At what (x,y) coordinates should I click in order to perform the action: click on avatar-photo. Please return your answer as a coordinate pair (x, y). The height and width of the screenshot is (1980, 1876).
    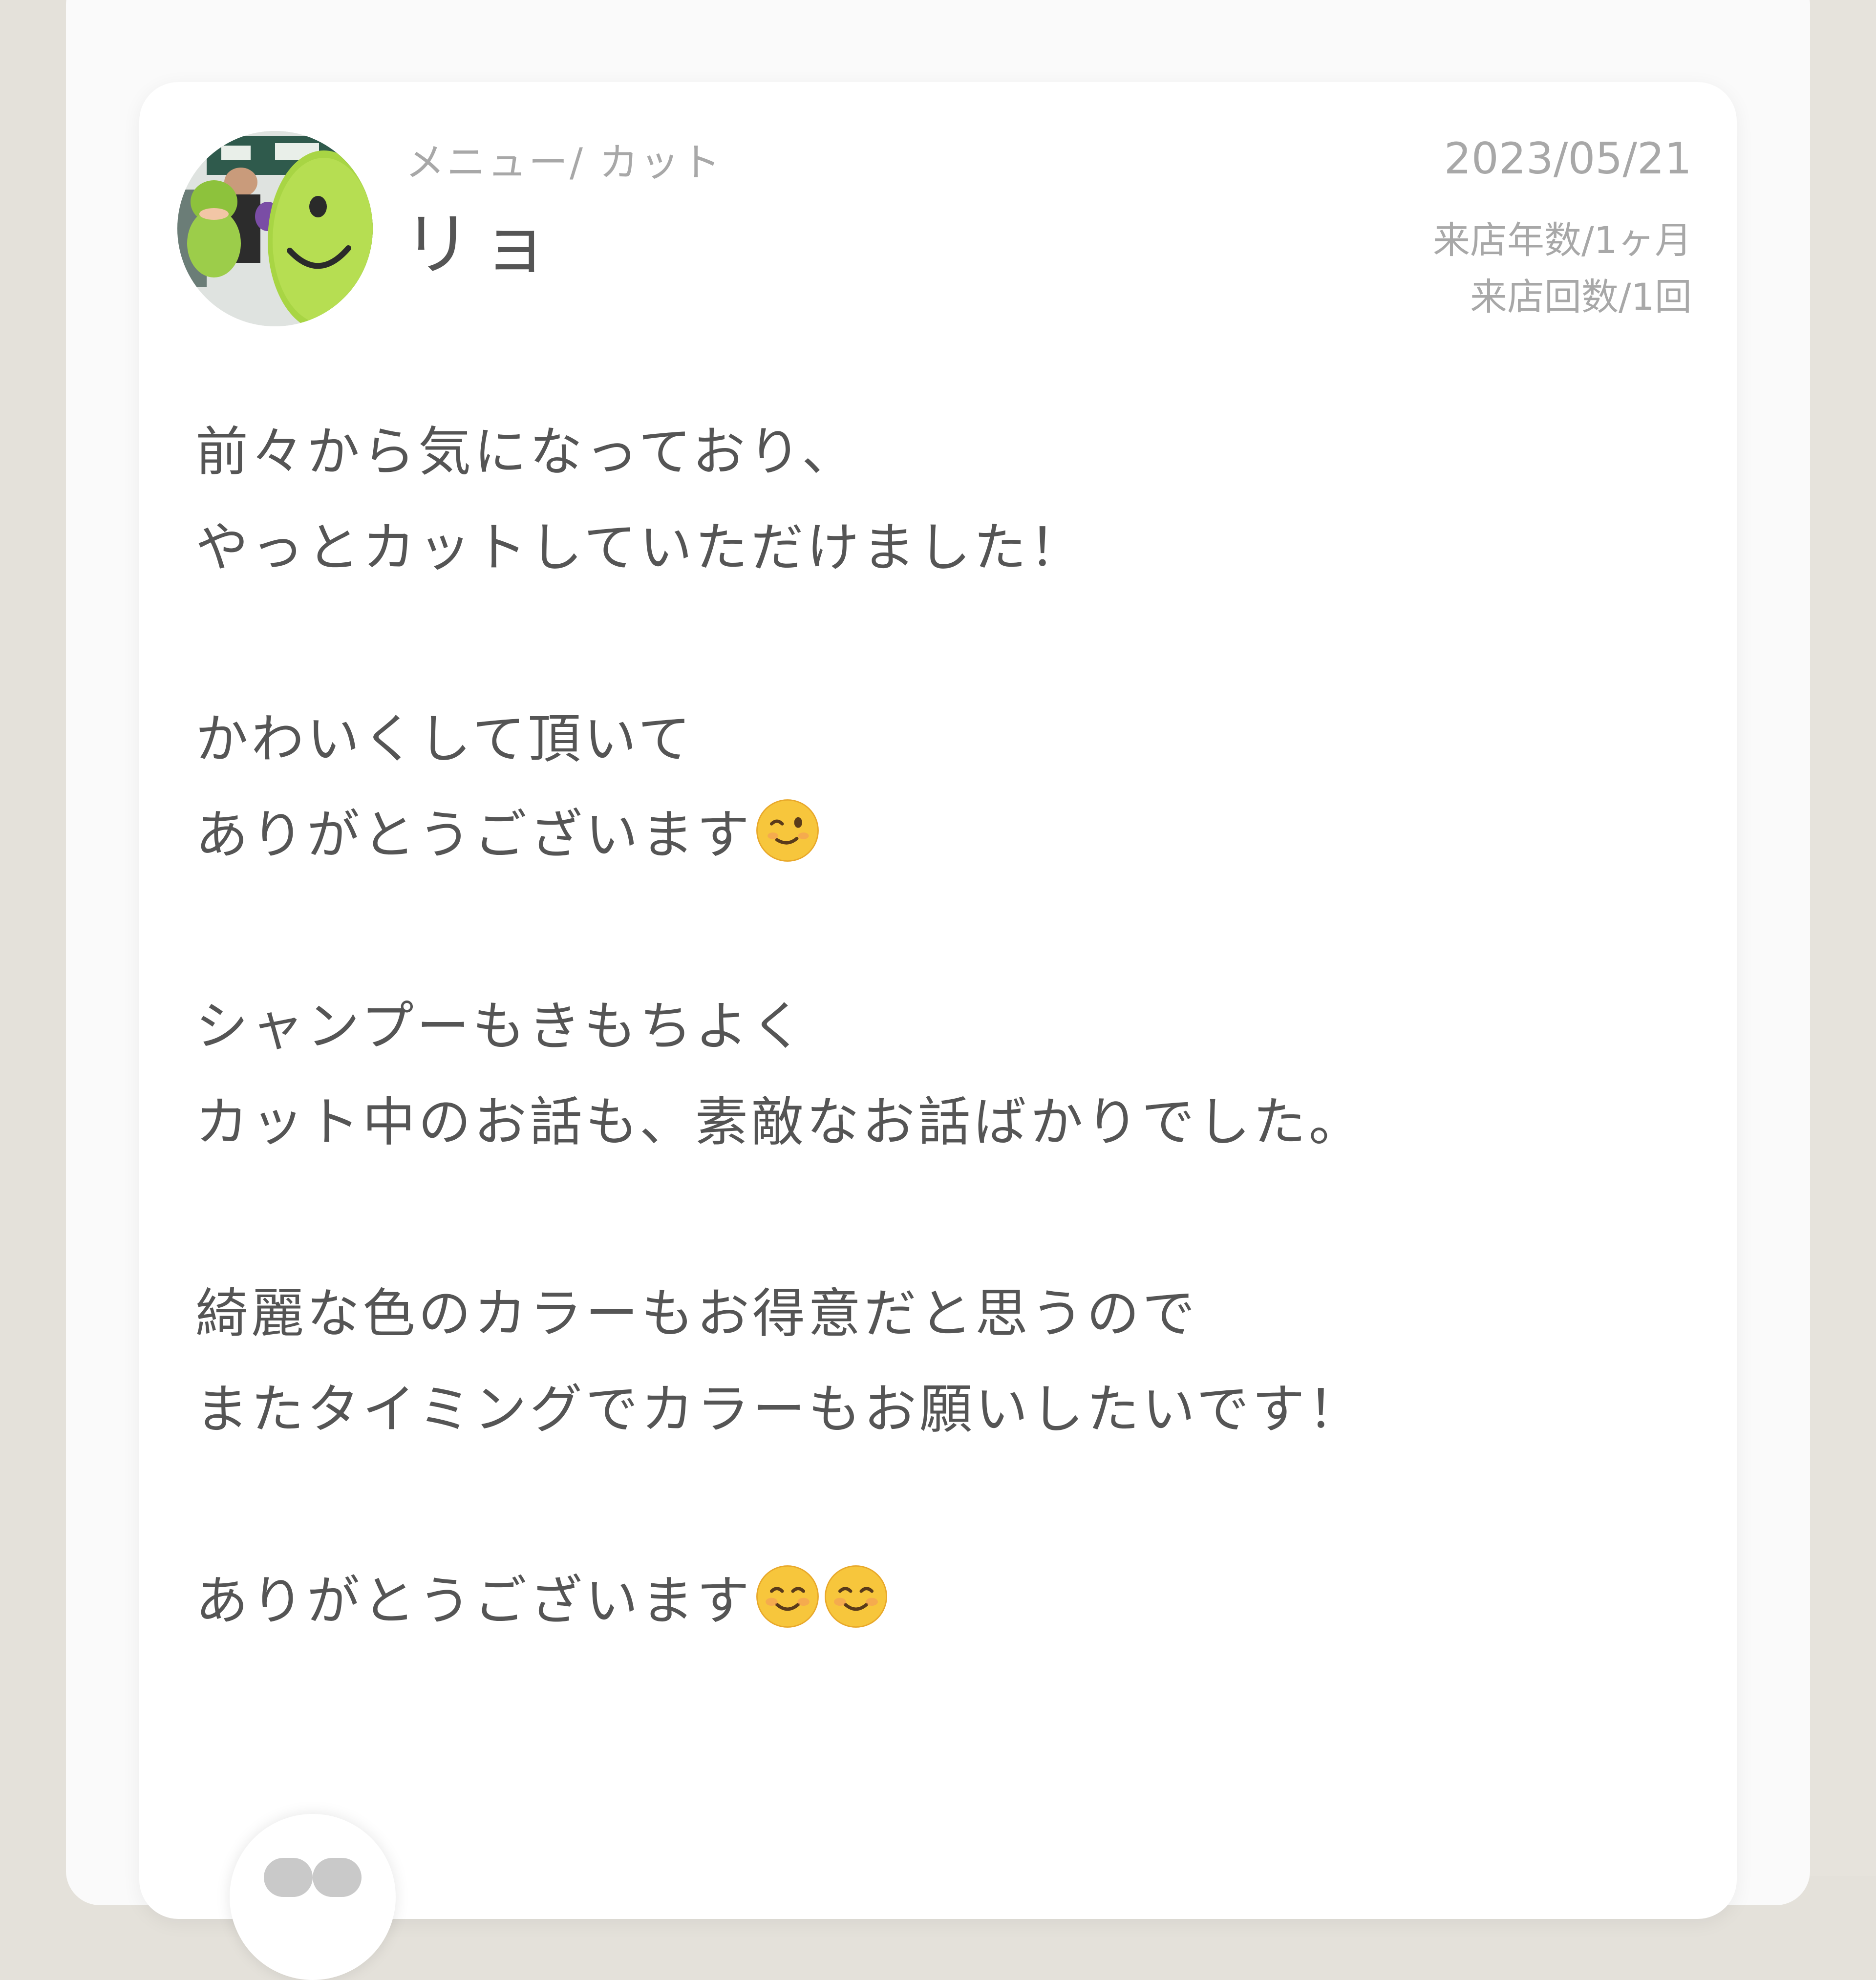
    Looking at the image, I should click on (275, 228).